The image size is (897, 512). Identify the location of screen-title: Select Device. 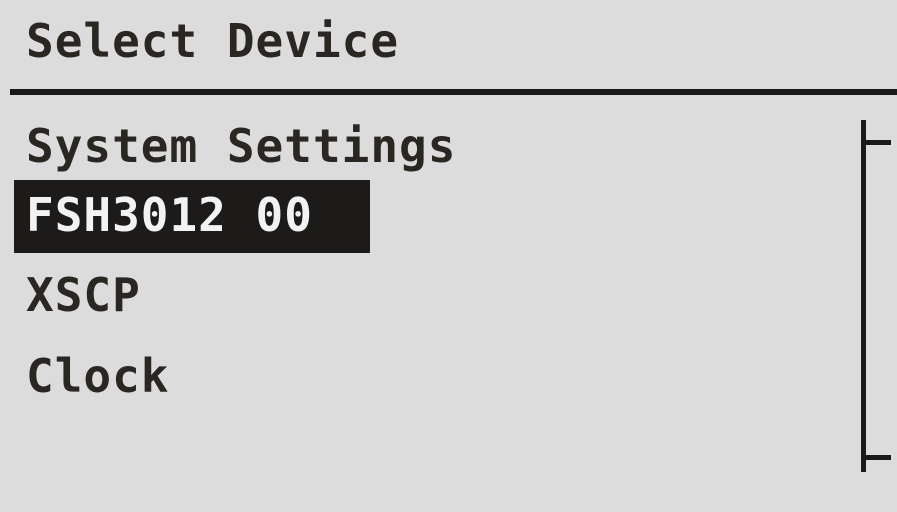
(213, 41).